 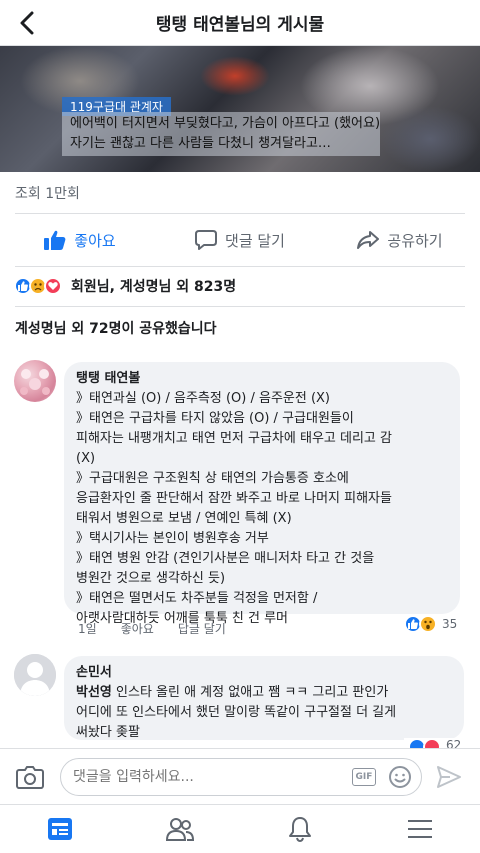 I want to click on avatar-pattern-icon, so click(x=35, y=382).